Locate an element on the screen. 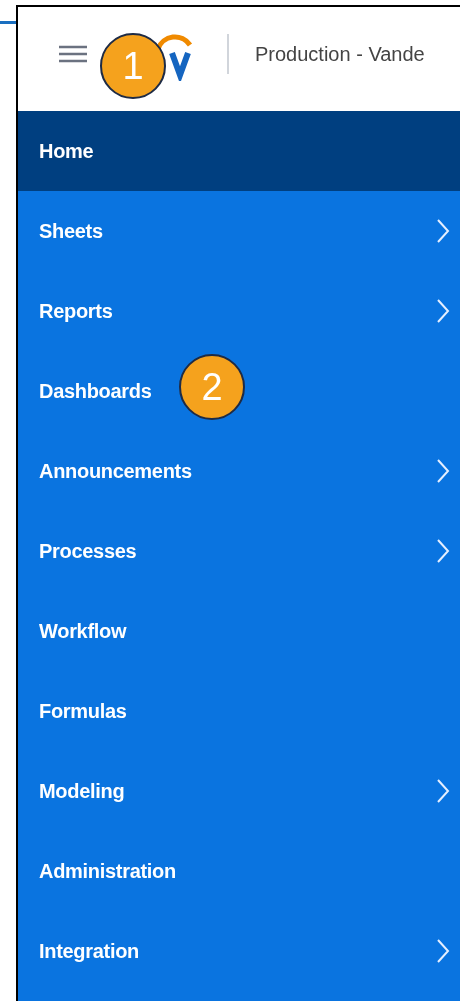 The height and width of the screenshot is (1001, 460). header-title: Production - Vande is located at coordinates (340, 54).